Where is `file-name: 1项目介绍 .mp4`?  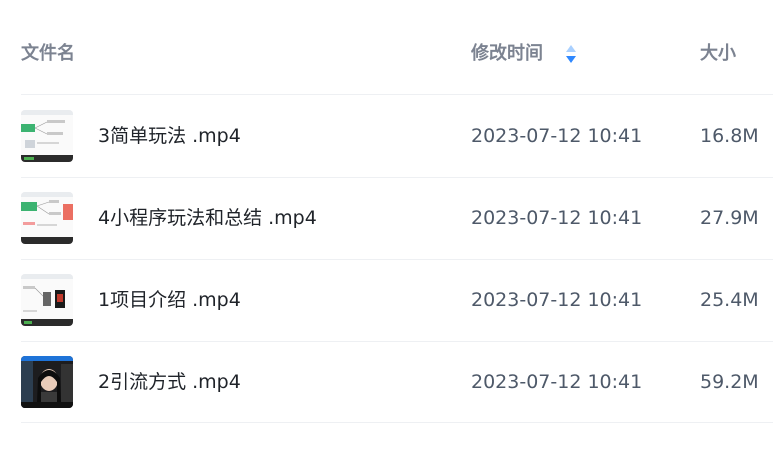
file-name: 1项目介绍 .mp4 is located at coordinates (169, 300).